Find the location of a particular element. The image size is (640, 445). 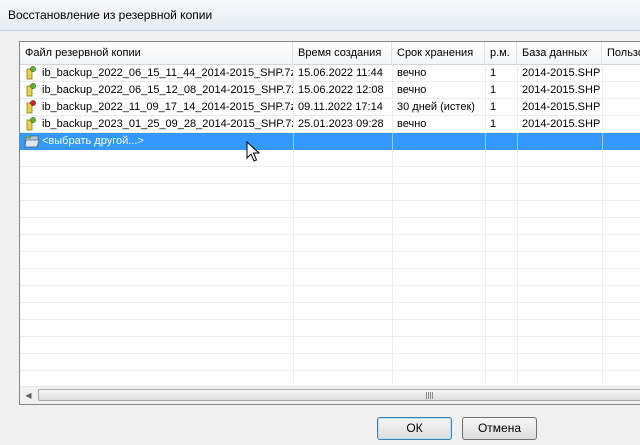

ok-button: ОК is located at coordinates (414, 428).